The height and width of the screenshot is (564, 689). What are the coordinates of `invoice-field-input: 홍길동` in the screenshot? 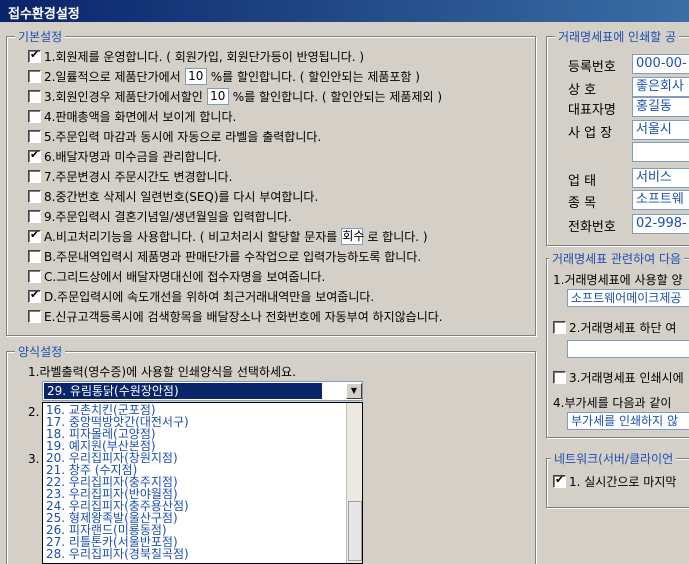 It's located at (660, 107).